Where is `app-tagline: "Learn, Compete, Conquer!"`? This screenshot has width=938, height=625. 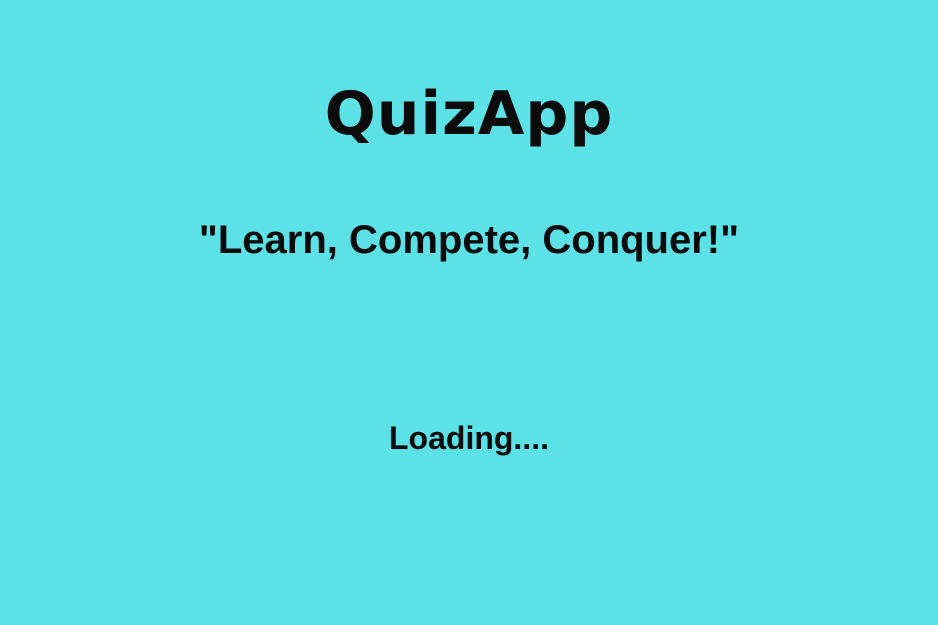
app-tagline: "Learn, Compete, Conquer!" is located at coordinates (469, 240).